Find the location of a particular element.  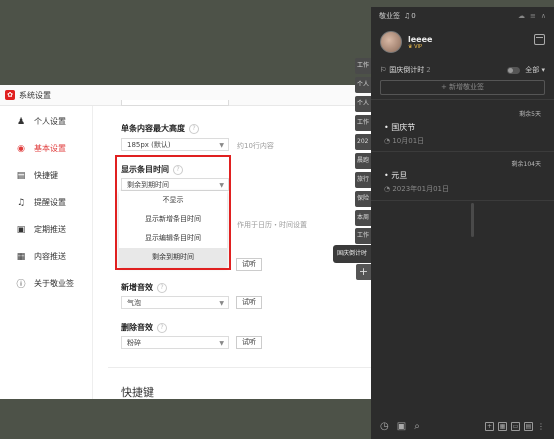

panel-app-name: 敬业签 is located at coordinates (389, 16).